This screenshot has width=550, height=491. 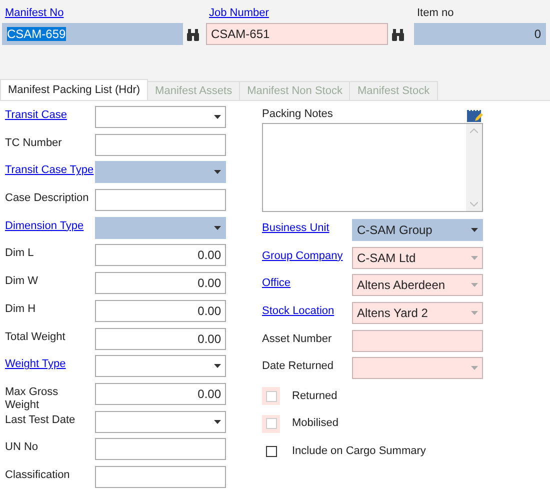 I want to click on dropdown-field: Altens Aberdeen, so click(x=417, y=285).